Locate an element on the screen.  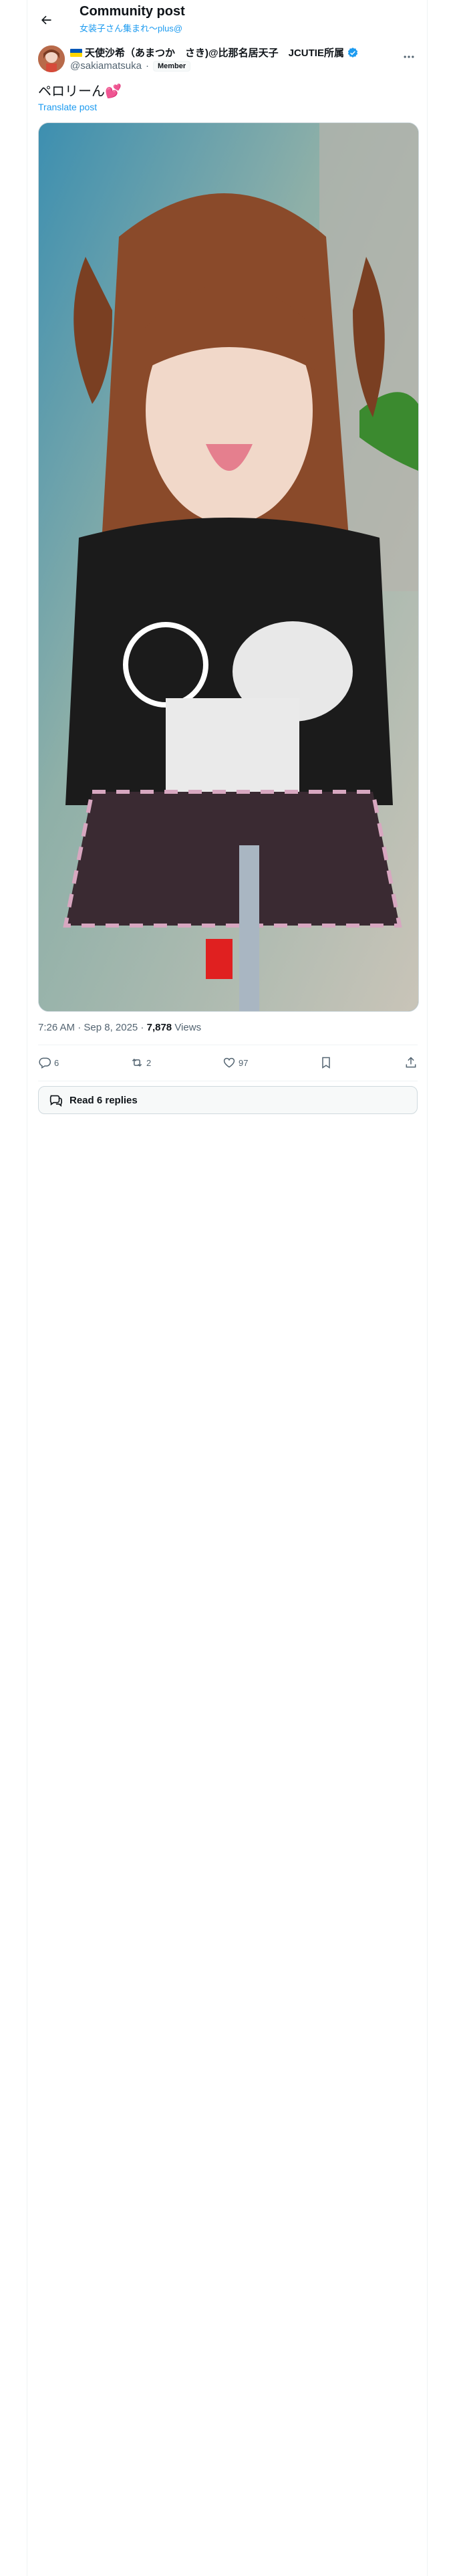
translate-link: Translate post is located at coordinates (67, 107).